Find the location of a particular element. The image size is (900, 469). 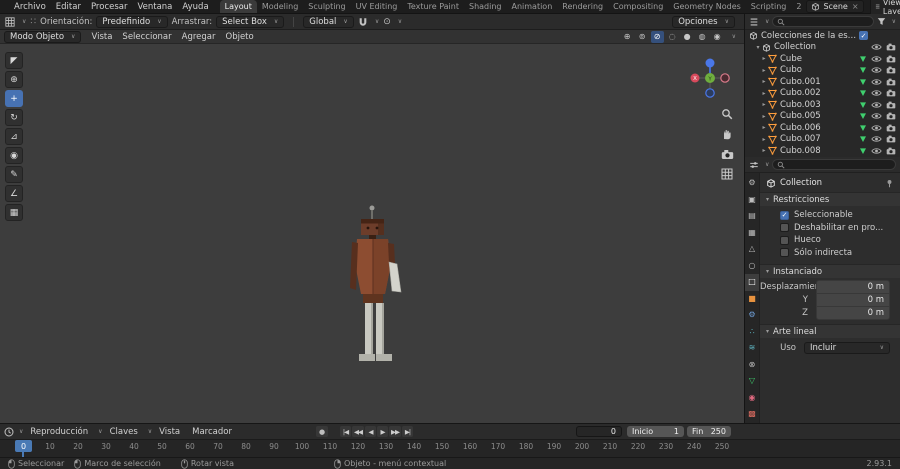

shading-solid-icon: ● is located at coordinates (687, 37).